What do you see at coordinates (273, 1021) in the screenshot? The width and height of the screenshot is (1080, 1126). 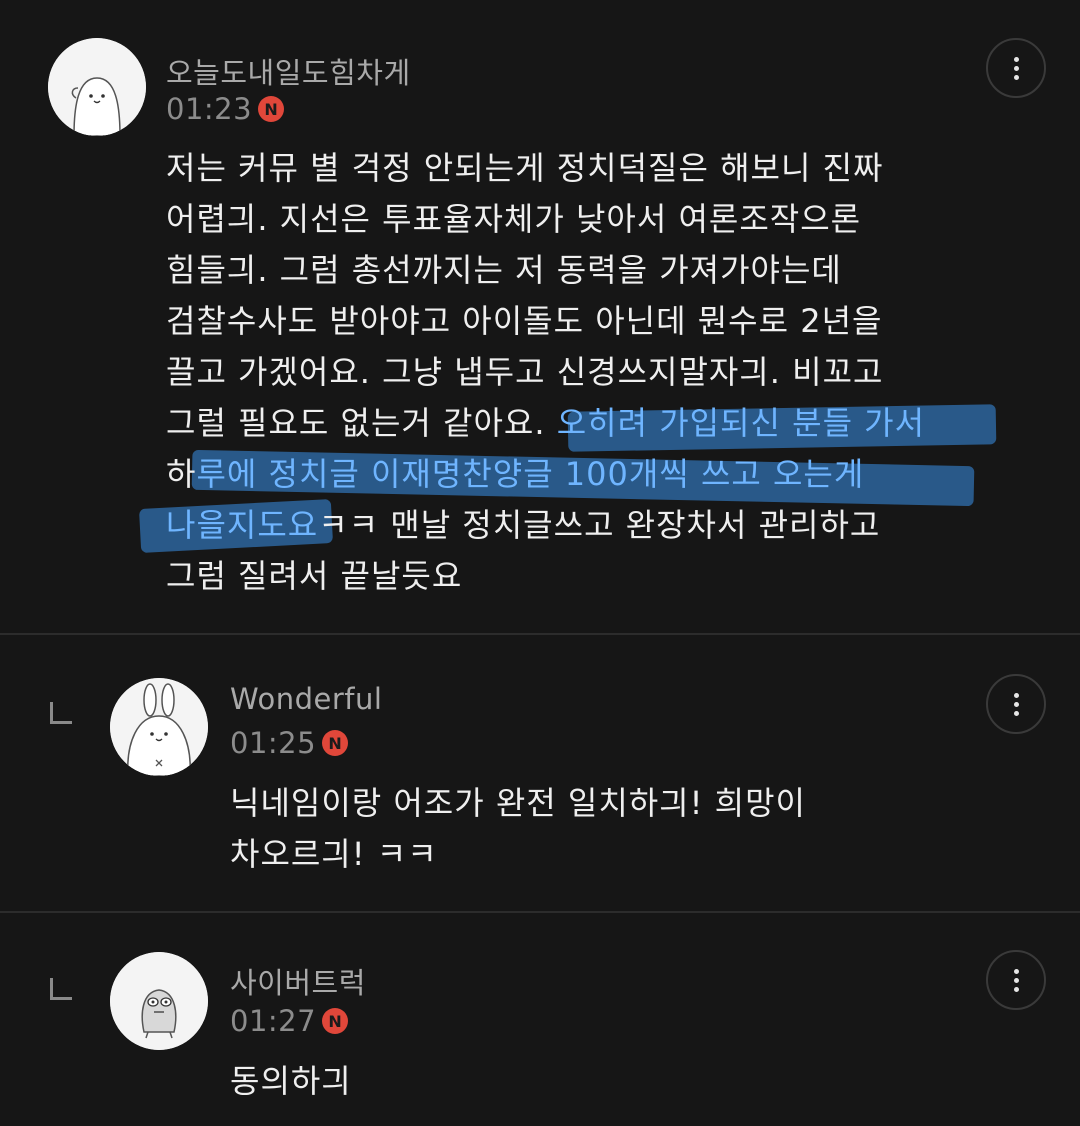 I see `timestamp: 01:27` at bounding box center [273, 1021].